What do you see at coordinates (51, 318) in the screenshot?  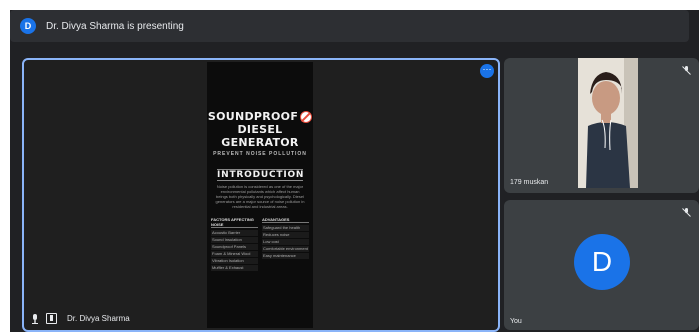 I see `pin-icon` at bounding box center [51, 318].